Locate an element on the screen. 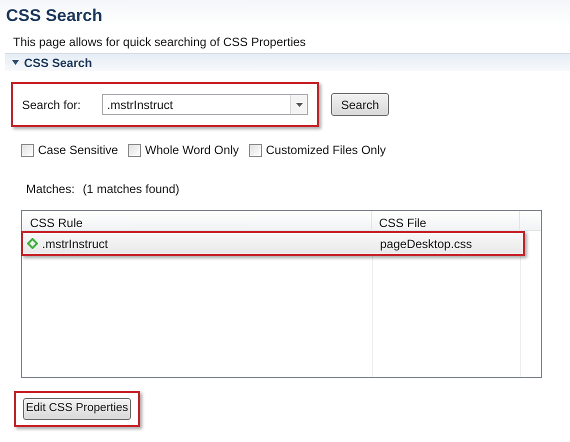 The height and width of the screenshot is (442, 570). page-description: This page allows for quick searching of CSS Properties is located at coordinates (159, 42).